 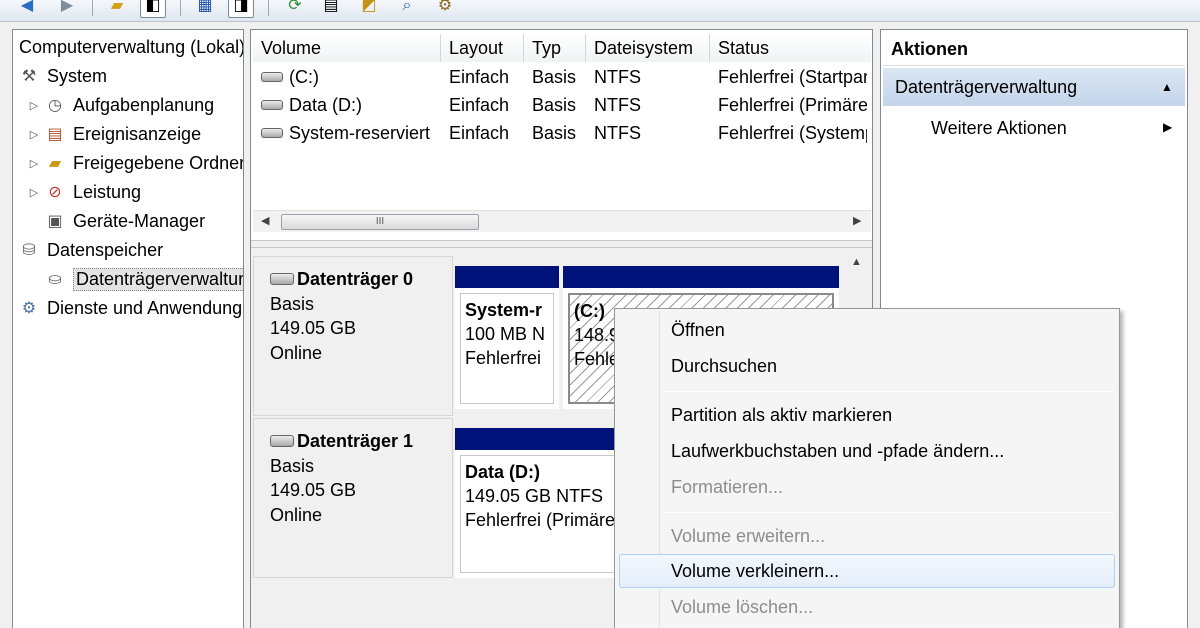 I want to click on device-manager-icon: ▣, so click(x=55, y=221).